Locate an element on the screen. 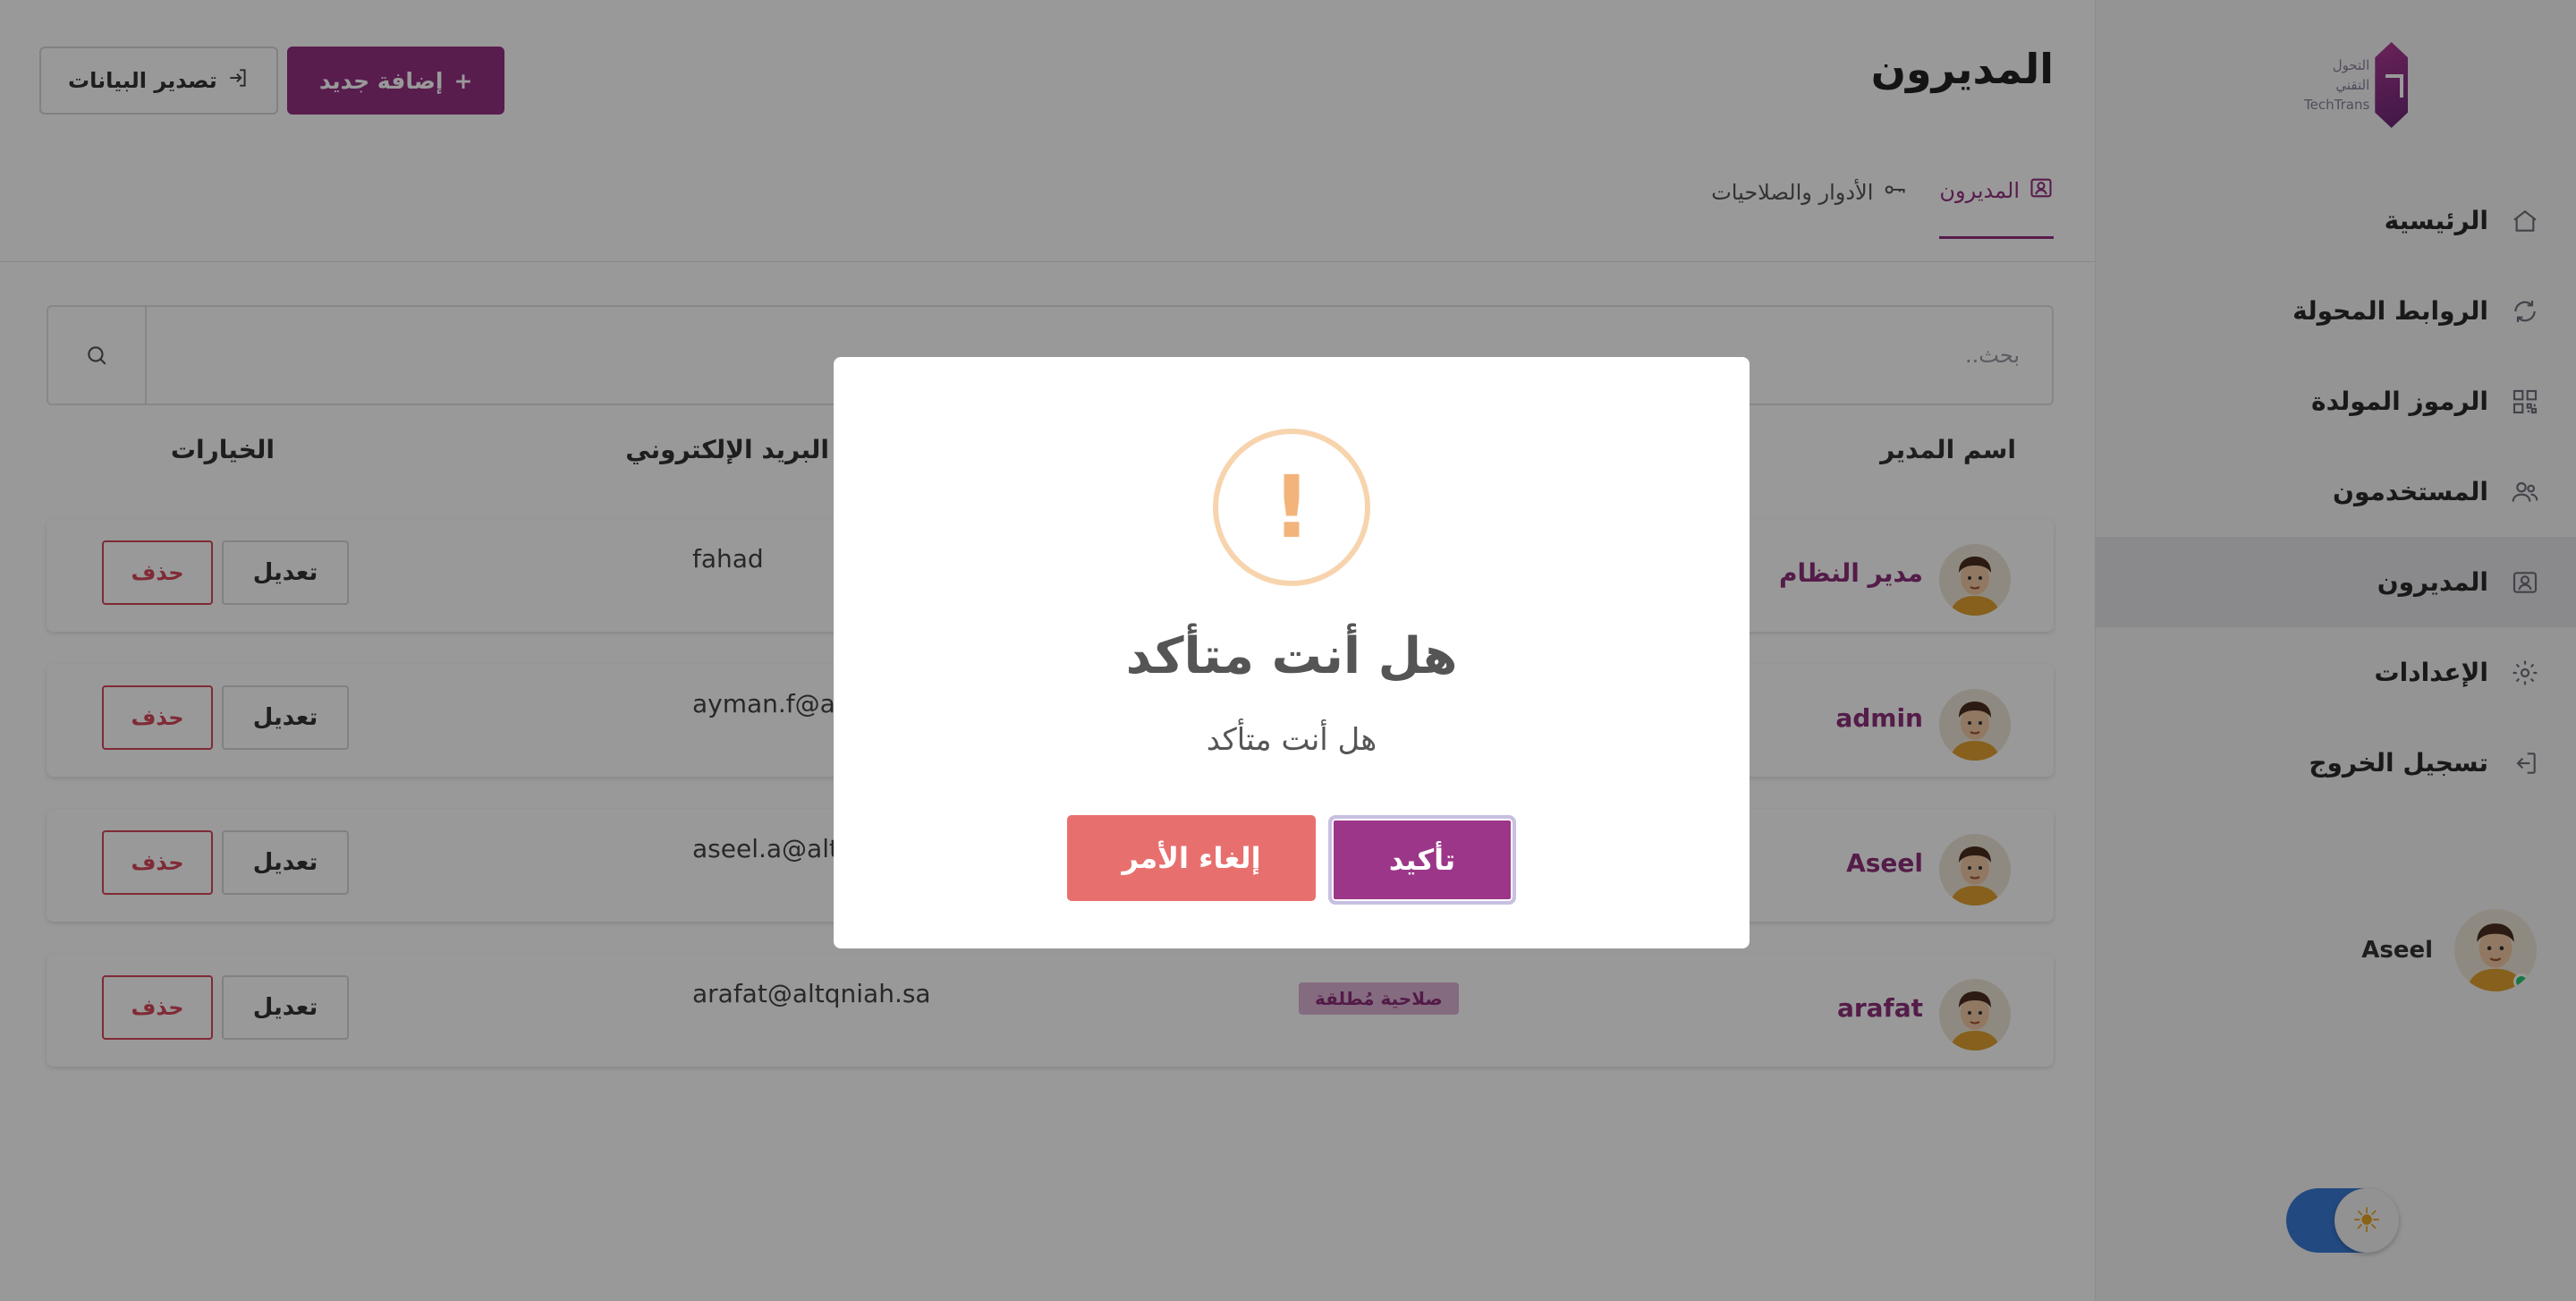  warning-icon: ! is located at coordinates (1291, 507).